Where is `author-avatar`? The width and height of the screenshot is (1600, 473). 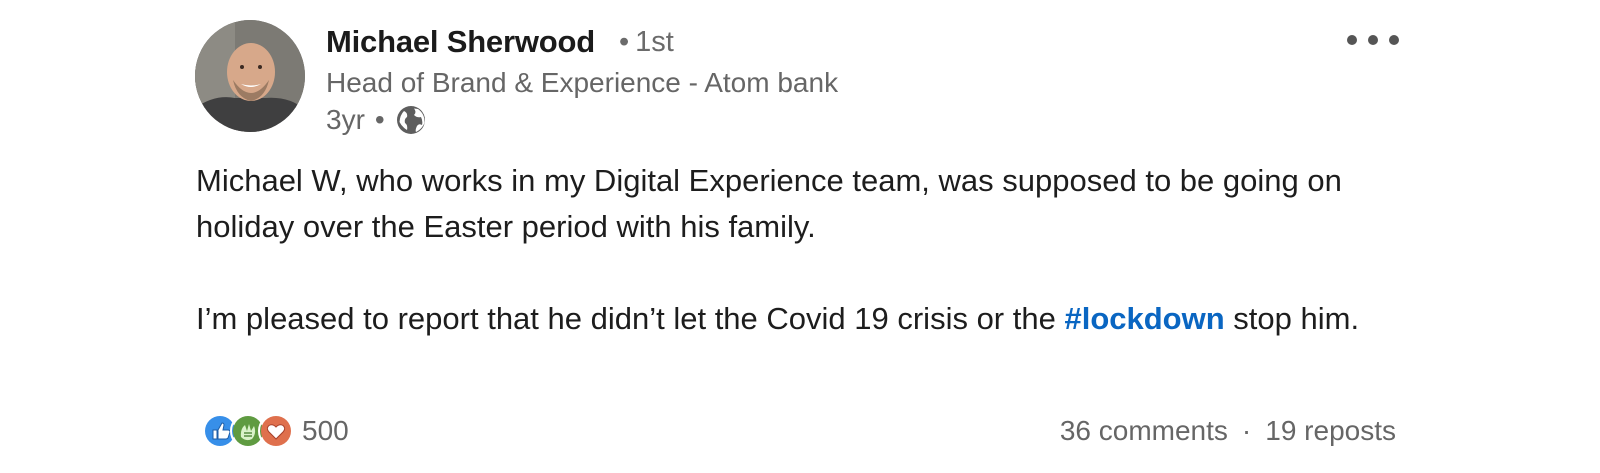
author-avatar is located at coordinates (250, 76).